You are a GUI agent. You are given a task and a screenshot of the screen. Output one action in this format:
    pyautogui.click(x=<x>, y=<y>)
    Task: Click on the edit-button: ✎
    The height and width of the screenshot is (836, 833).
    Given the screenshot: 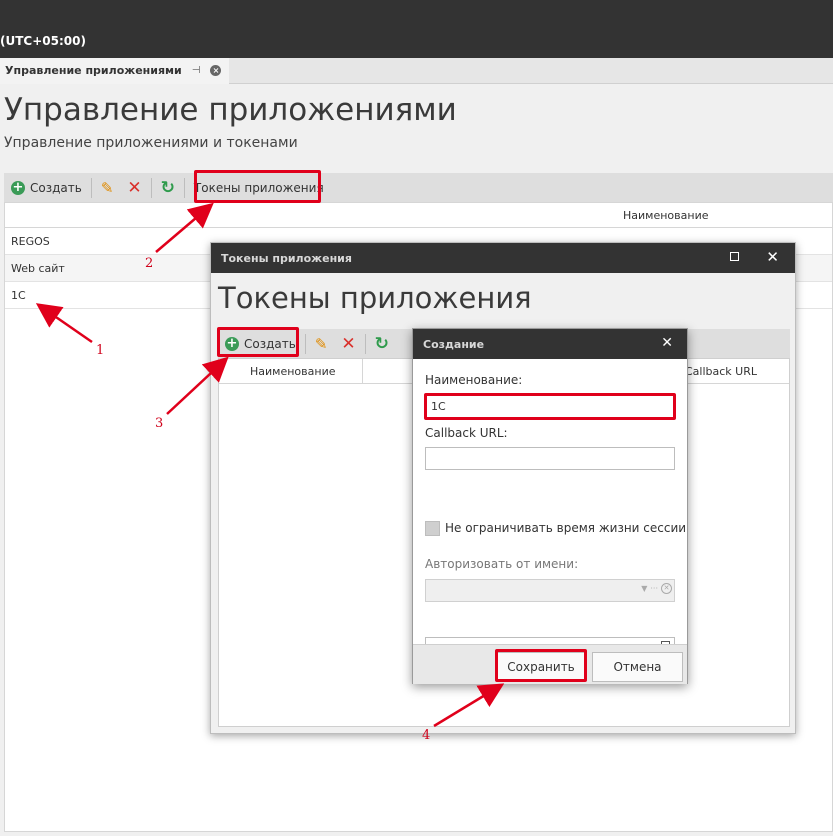 What is the action you would take?
    pyautogui.click(x=107, y=187)
    